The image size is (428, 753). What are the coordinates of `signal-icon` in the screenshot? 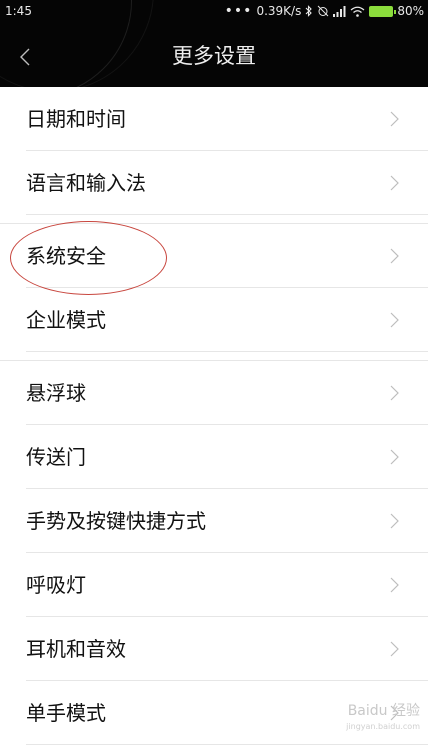 It's located at (339, 11).